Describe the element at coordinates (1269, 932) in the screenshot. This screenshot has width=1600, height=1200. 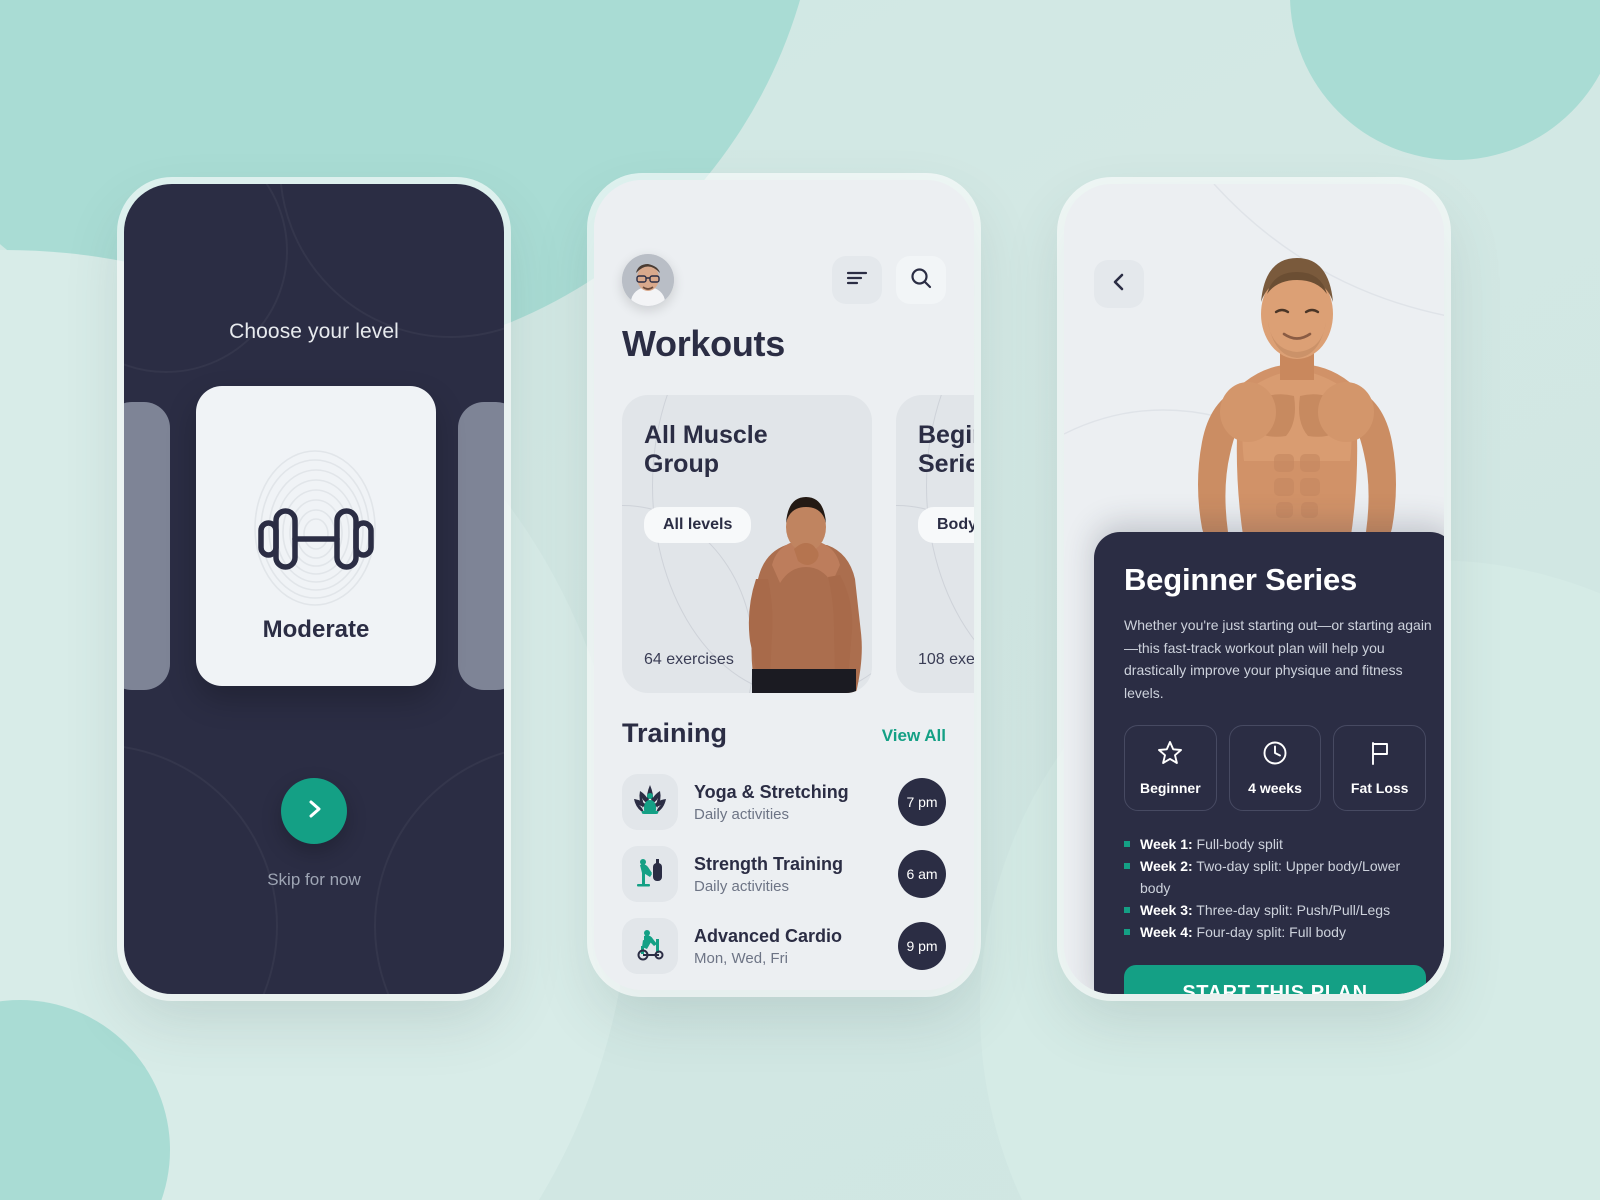
I see `plan-week-text: Four-day split: Full body` at that location.